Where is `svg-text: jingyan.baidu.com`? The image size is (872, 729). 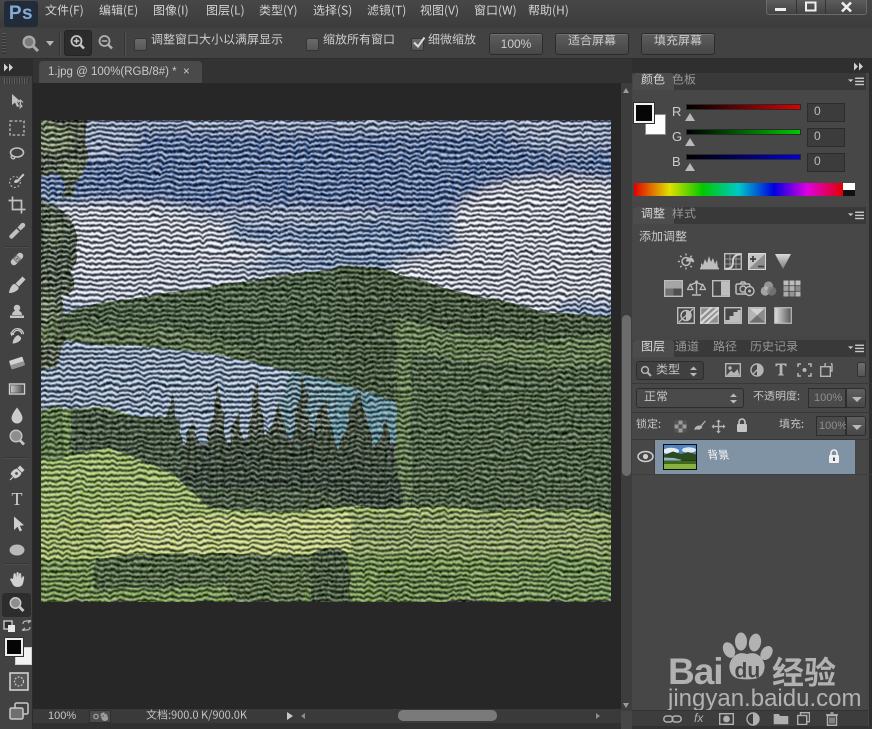 svg-text: jingyan.baidu.com is located at coordinates (764, 697).